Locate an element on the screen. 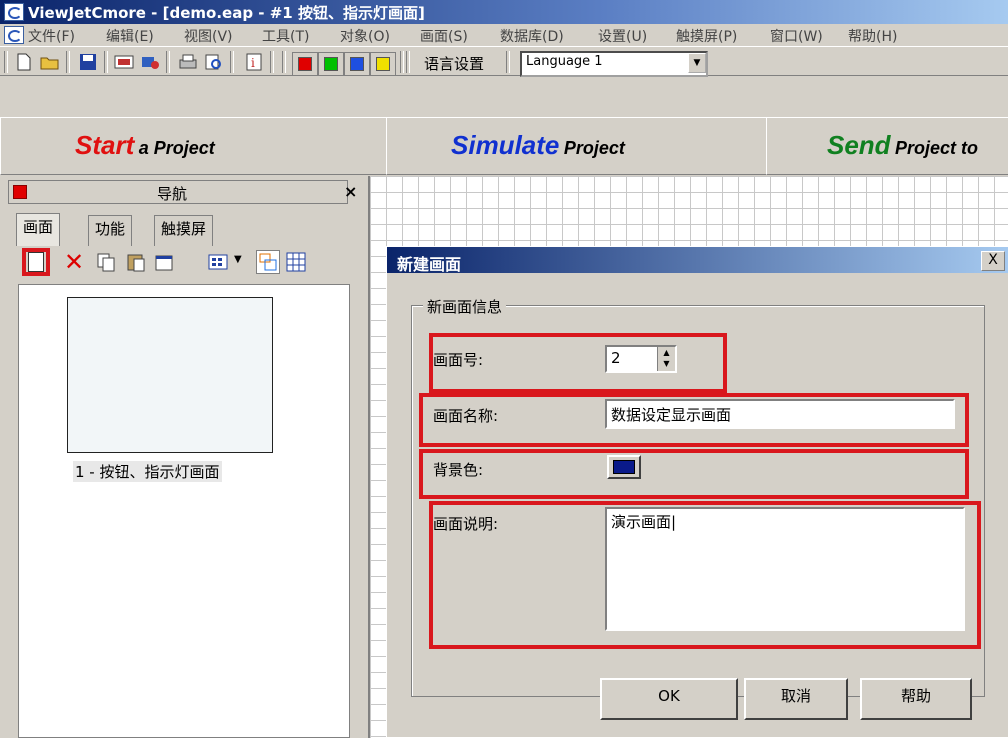 The width and height of the screenshot is (1008, 738). yellow-color-button is located at coordinates (383, 64).